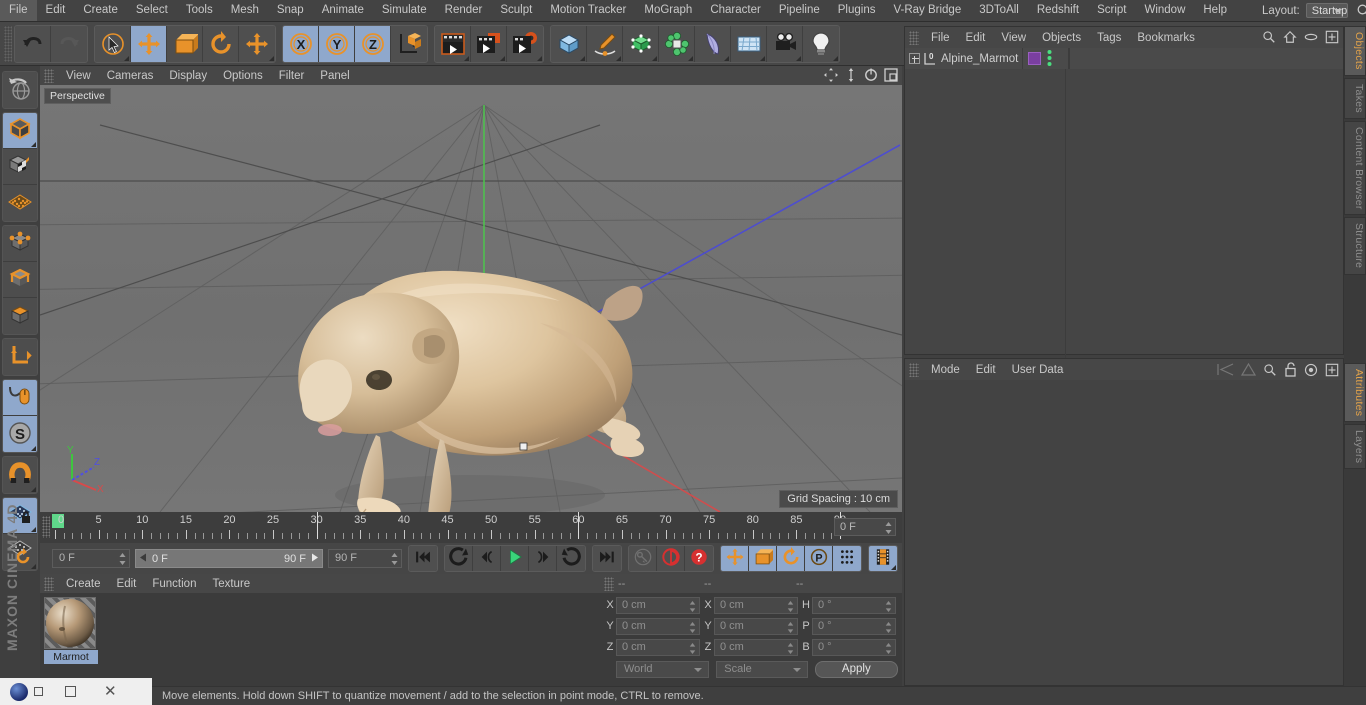 Image resolution: width=1366 pixels, height=705 pixels. What do you see at coordinates (83, 584) in the screenshot?
I see `material-menu-create: Create` at bounding box center [83, 584].